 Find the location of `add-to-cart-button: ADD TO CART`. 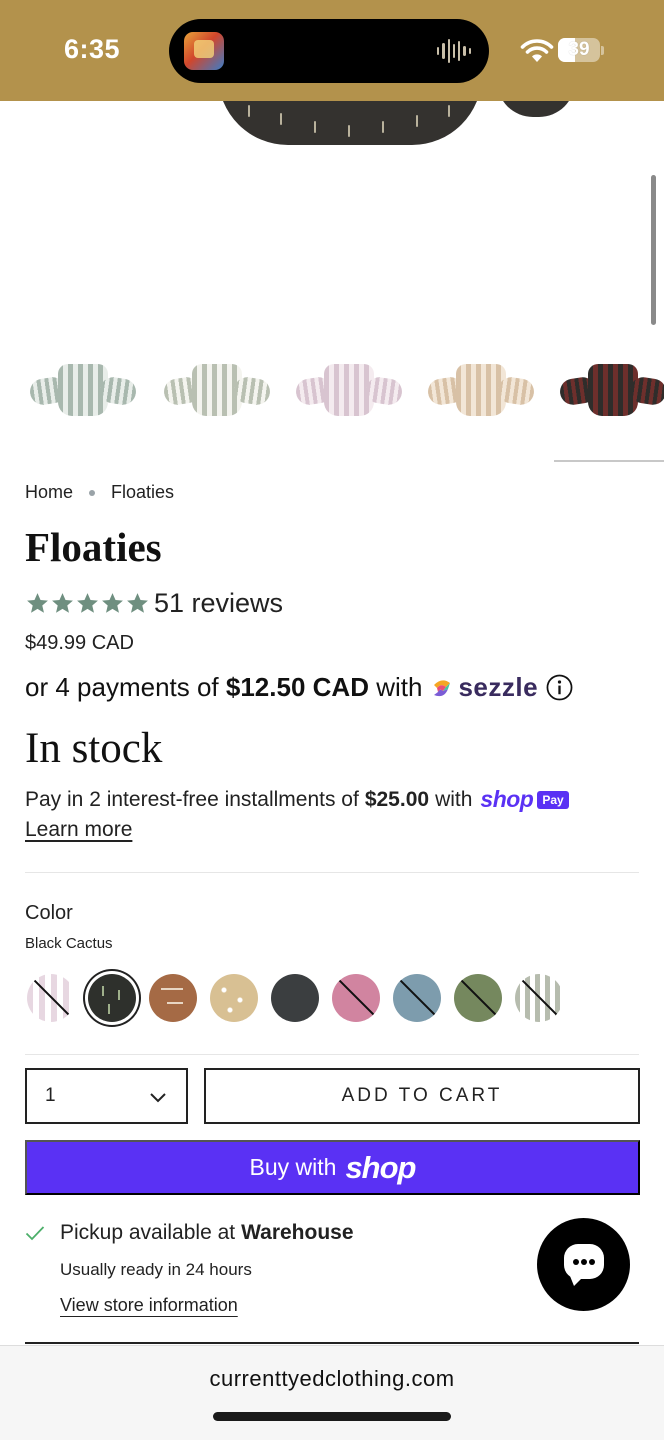

add-to-cart-button: ADD TO CART is located at coordinates (422, 1096).